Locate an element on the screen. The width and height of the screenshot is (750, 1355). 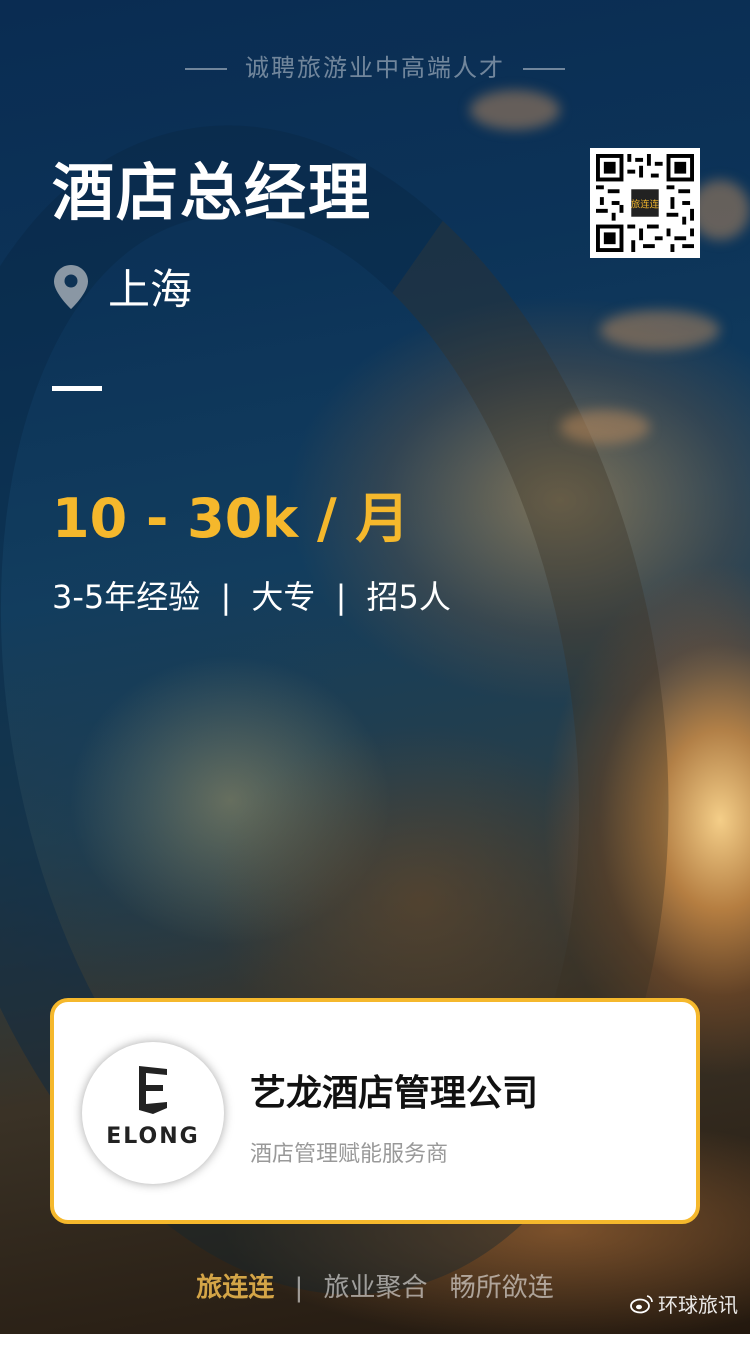
salary: 10 - 30k / 月 is located at coordinates (231, 518).